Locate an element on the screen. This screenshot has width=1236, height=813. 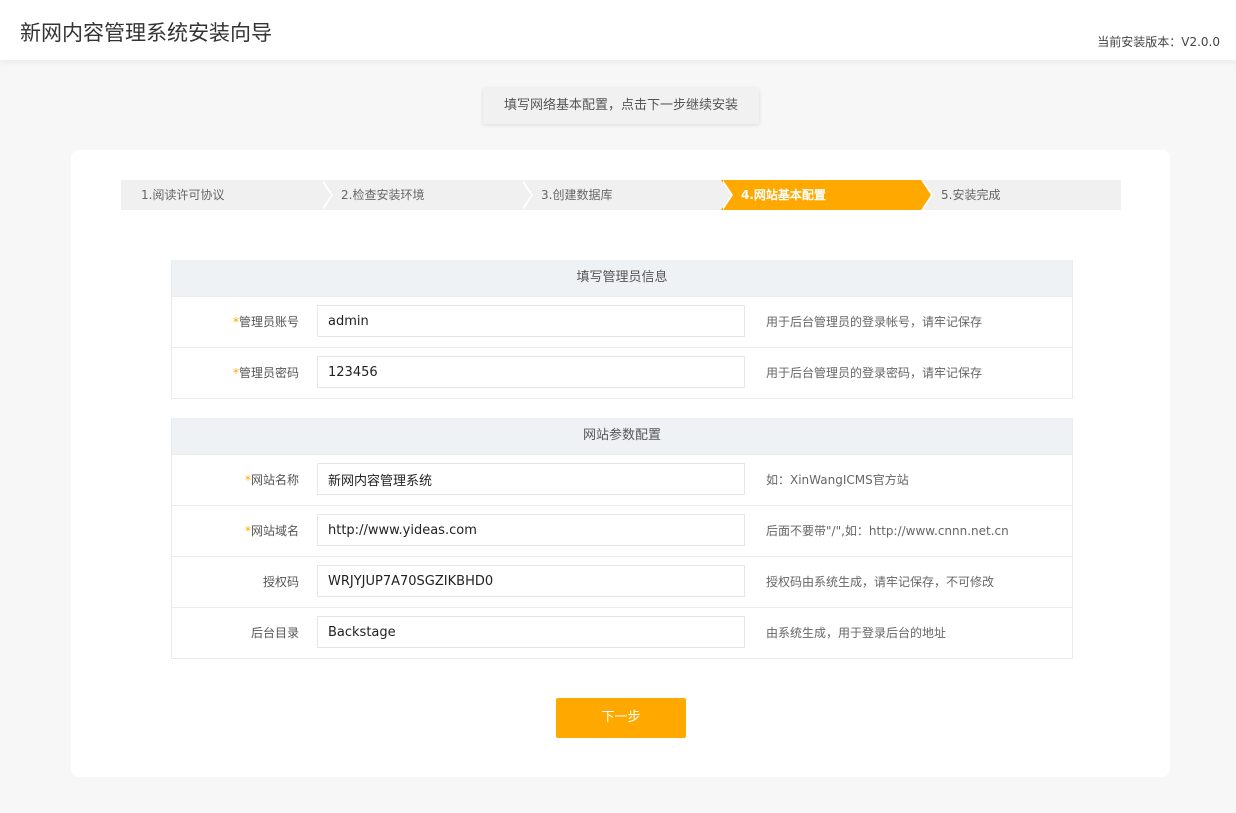
step-label: 1.阅读许可协议 is located at coordinates (183, 195).